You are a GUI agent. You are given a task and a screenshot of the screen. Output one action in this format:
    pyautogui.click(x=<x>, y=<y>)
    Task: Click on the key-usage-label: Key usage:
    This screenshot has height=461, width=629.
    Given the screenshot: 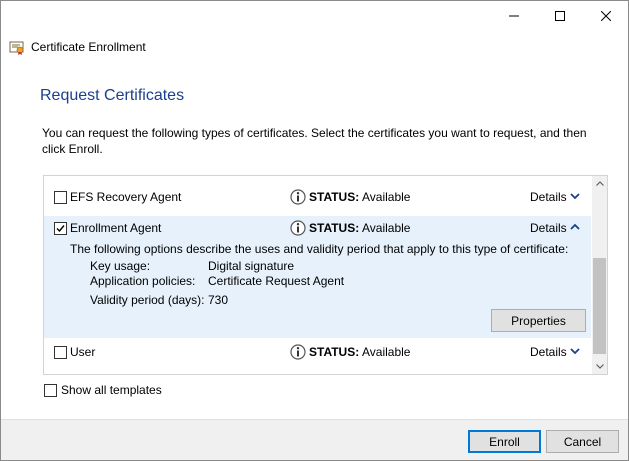 What is the action you would take?
    pyautogui.click(x=120, y=266)
    